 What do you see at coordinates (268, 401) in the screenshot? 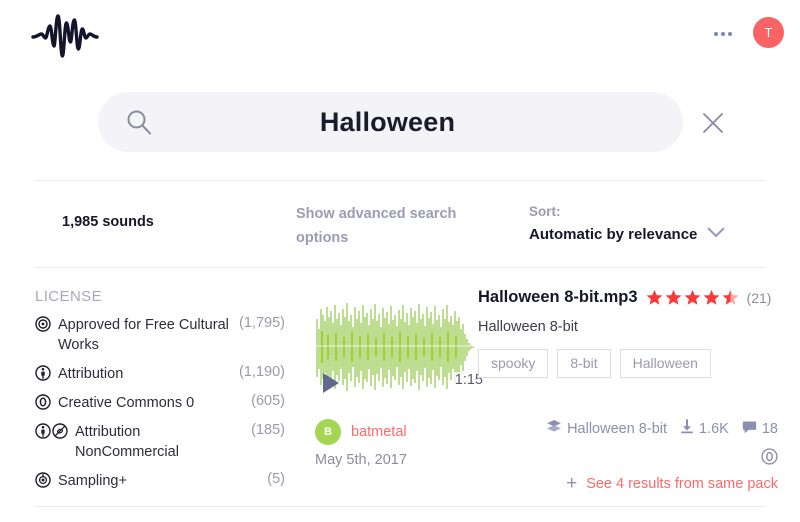
I see `license-count: (605)` at bounding box center [268, 401].